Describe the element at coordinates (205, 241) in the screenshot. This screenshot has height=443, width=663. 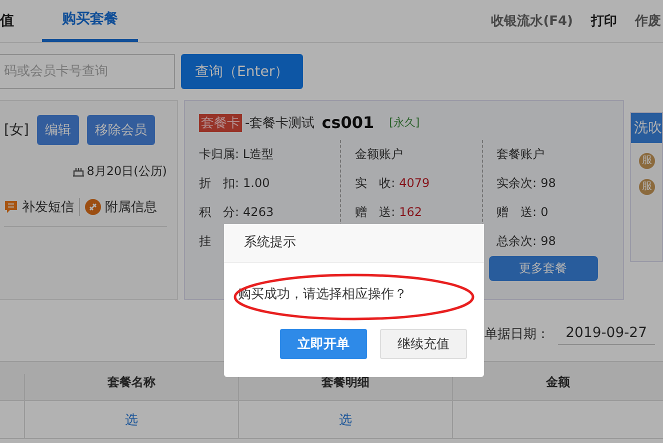
I see `field-label: 挂` at that location.